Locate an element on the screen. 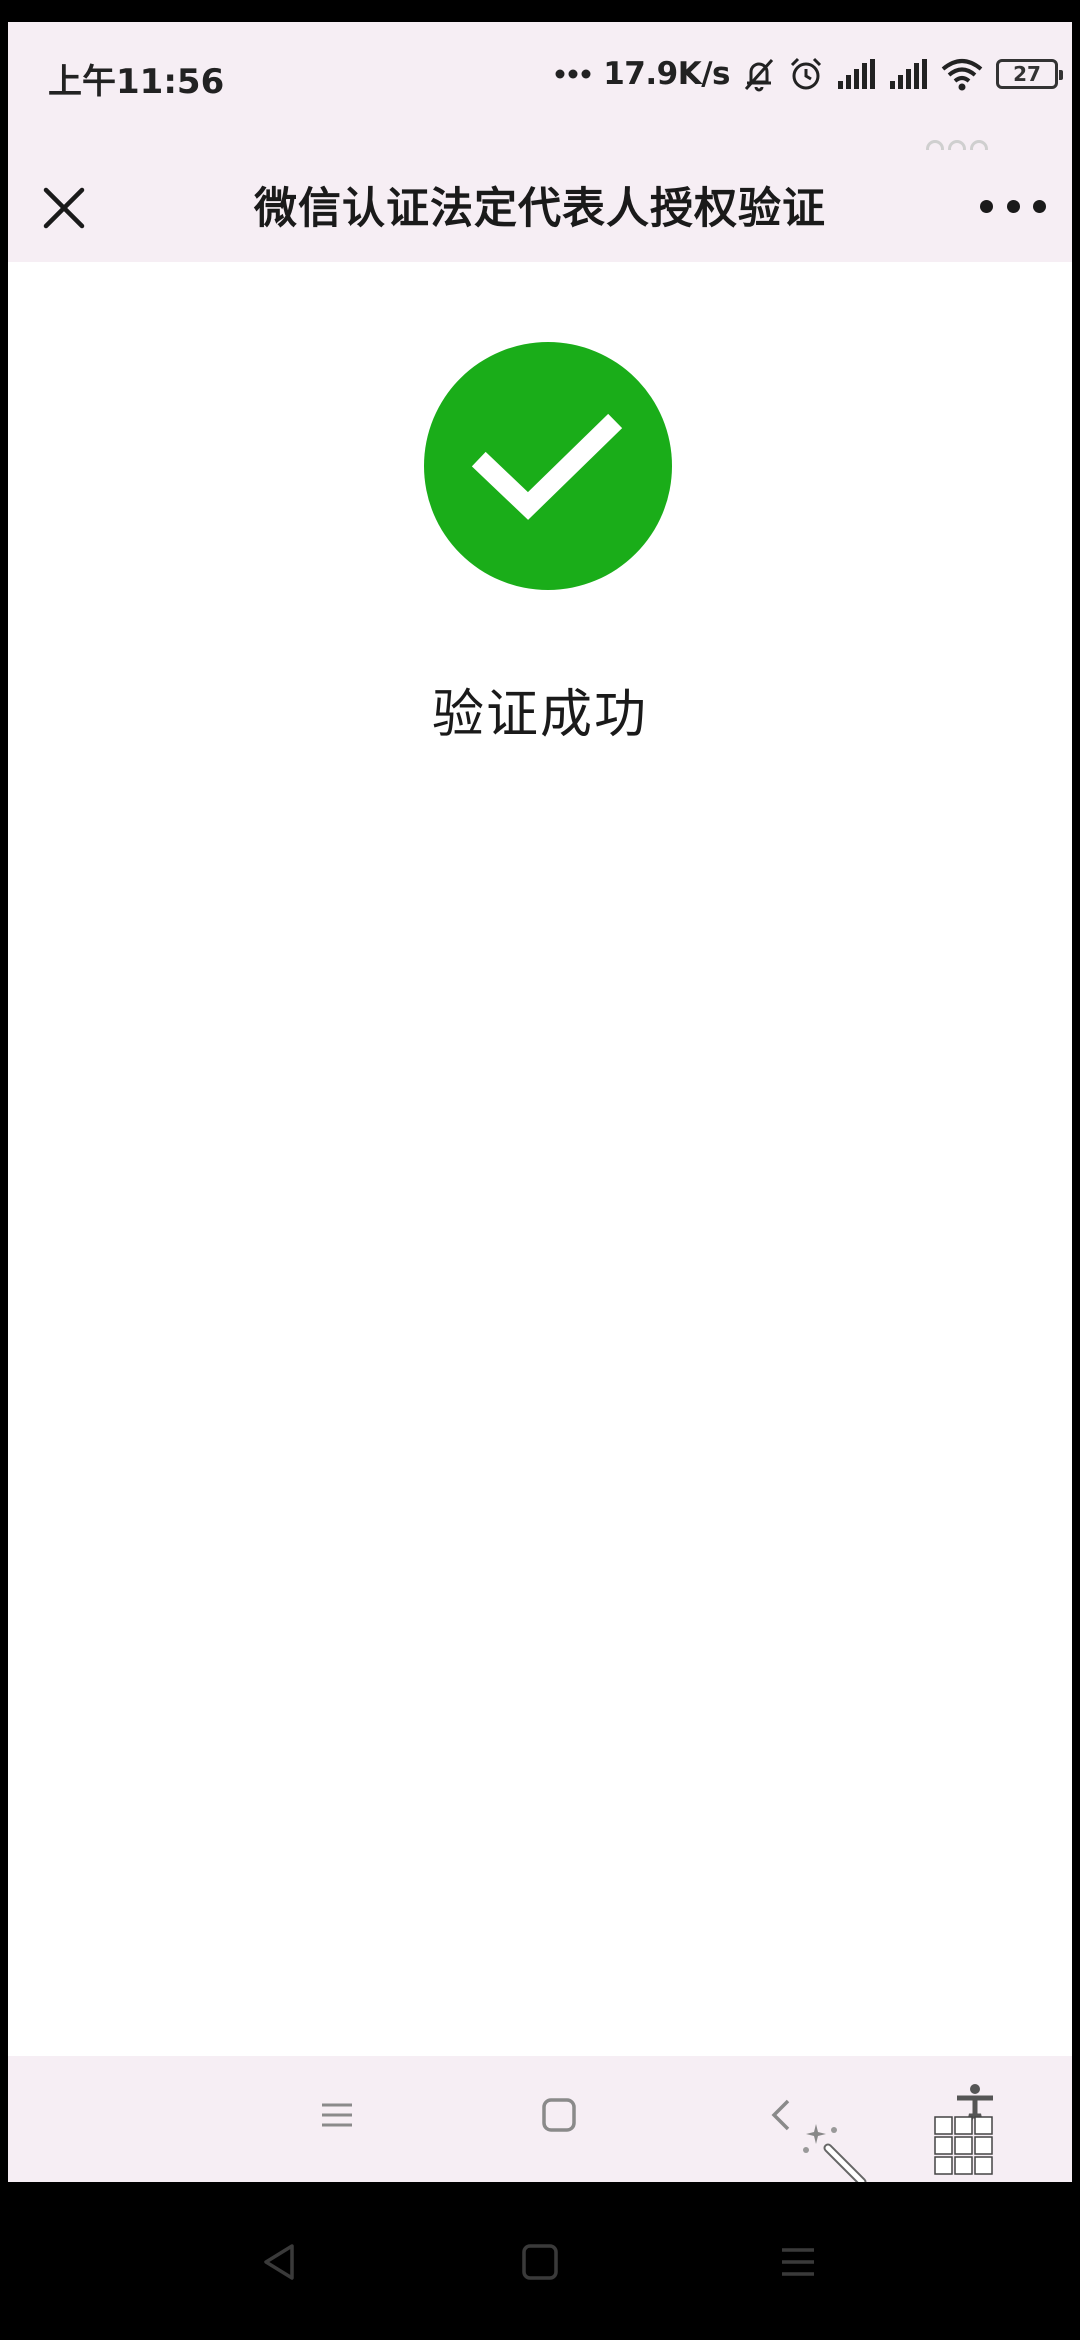  success-message: 验证成功 is located at coordinates (539, 715).